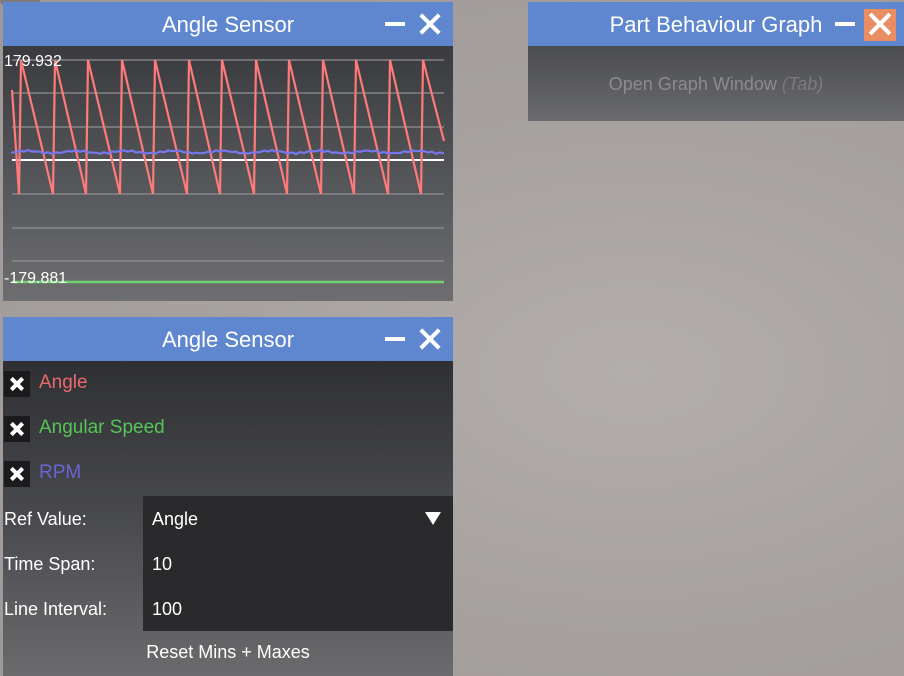  What do you see at coordinates (228, 339) in the screenshot?
I see `settings-titlebar: Angle Sensor` at bounding box center [228, 339].